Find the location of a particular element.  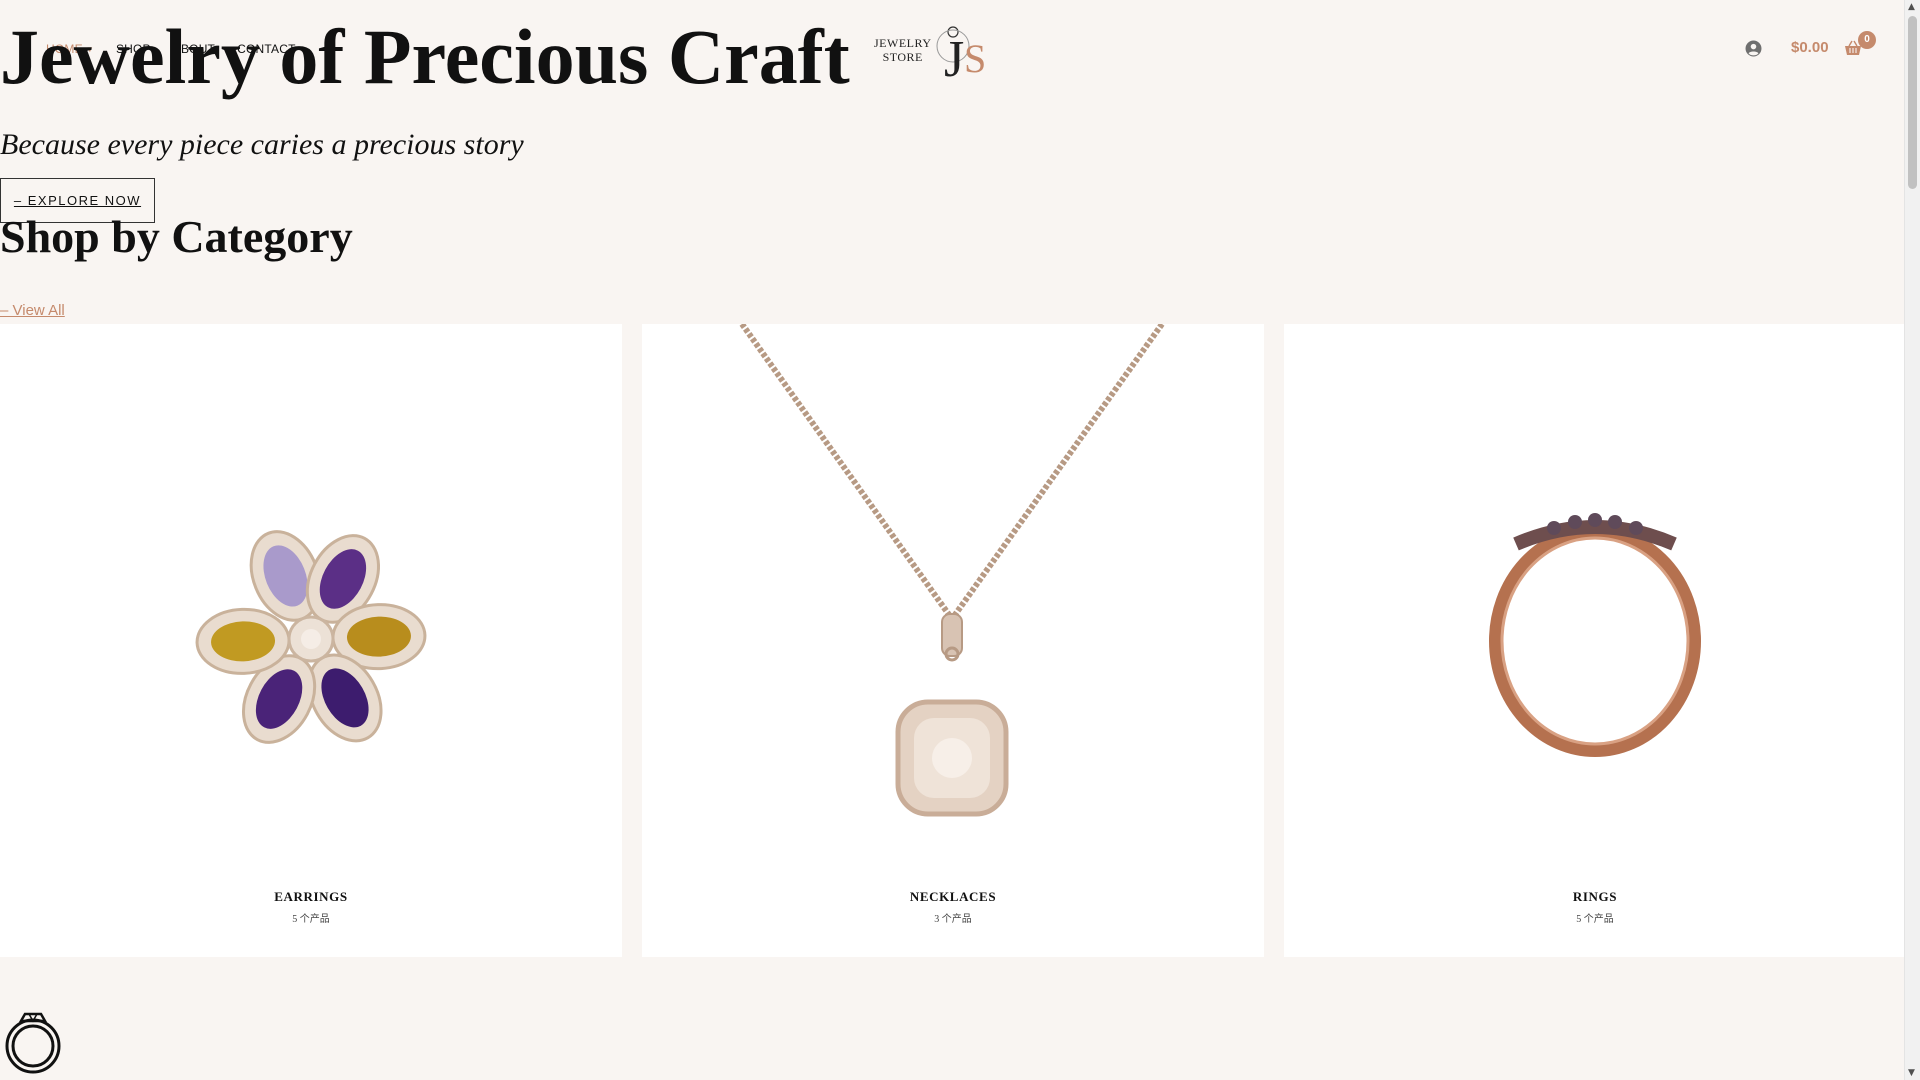

vertical-scrollbar: ▲ ▼ is located at coordinates (1912, 540).